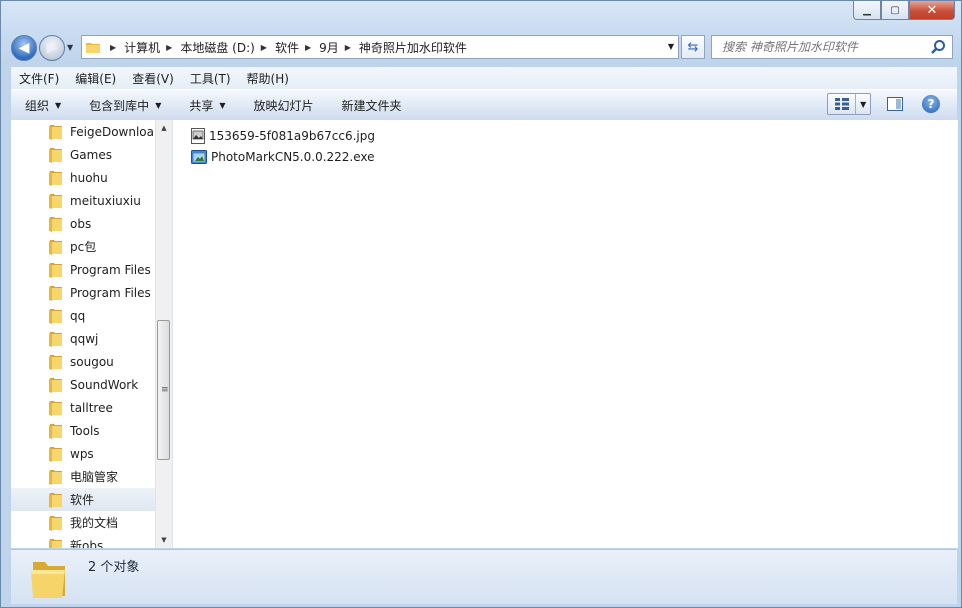 This screenshot has width=962, height=608. Describe the element at coordinates (484, 78) in the screenshot. I see `menu-bar: 文件(F) 编辑(E) 查看(V) 工具(T) 帮助(H)` at that location.